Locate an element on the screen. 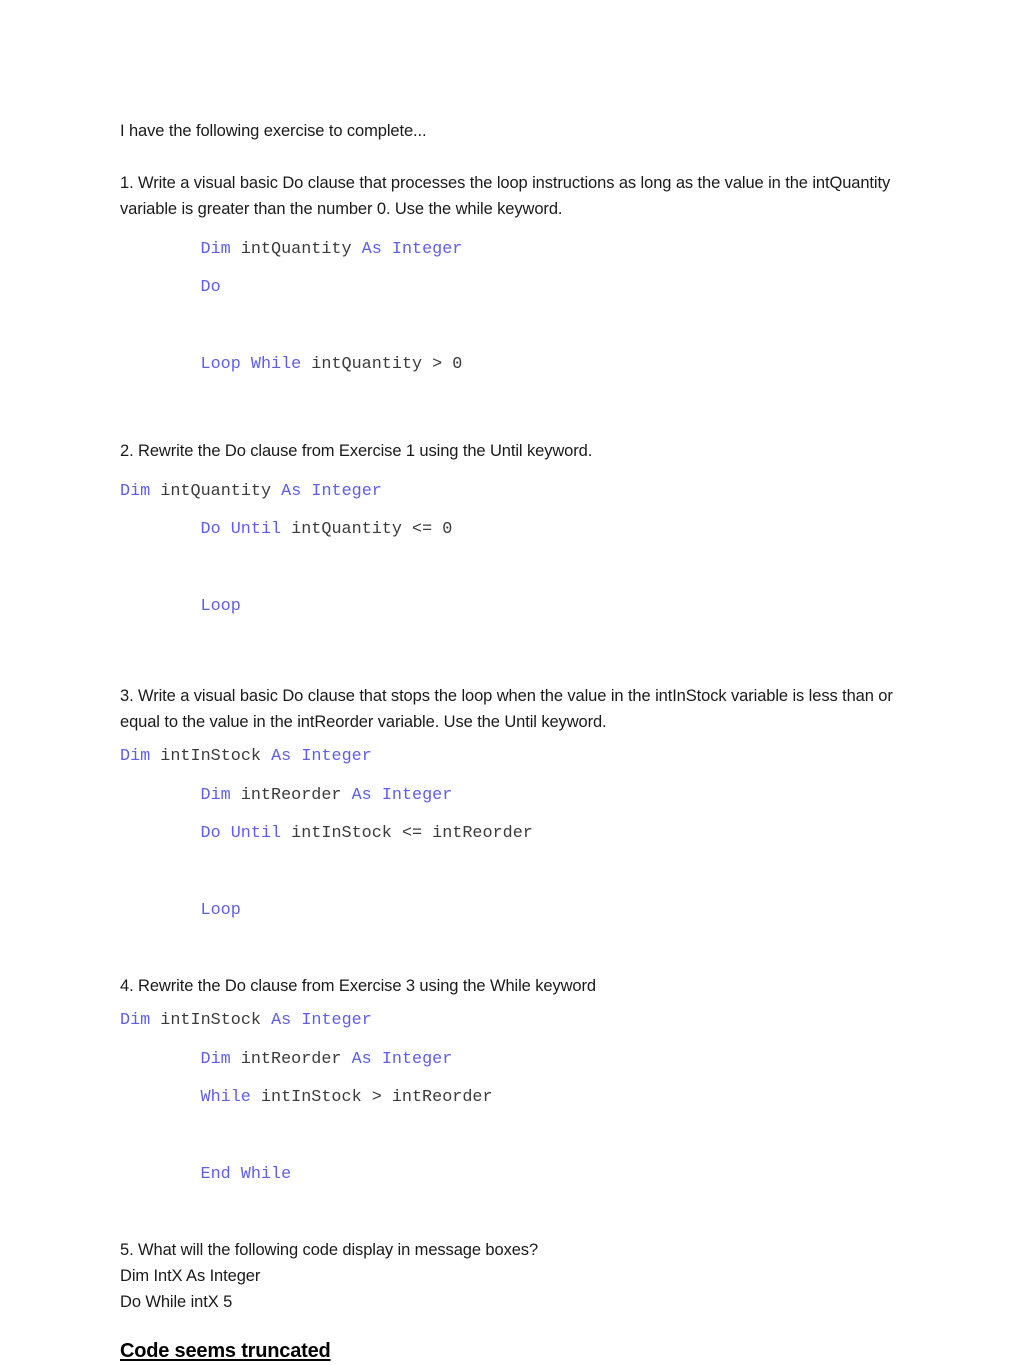 This screenshot has height=1365, width=1020. exercise-5-code-line-1: Dim IntX As Integer is located at coordinates (190, 1276).